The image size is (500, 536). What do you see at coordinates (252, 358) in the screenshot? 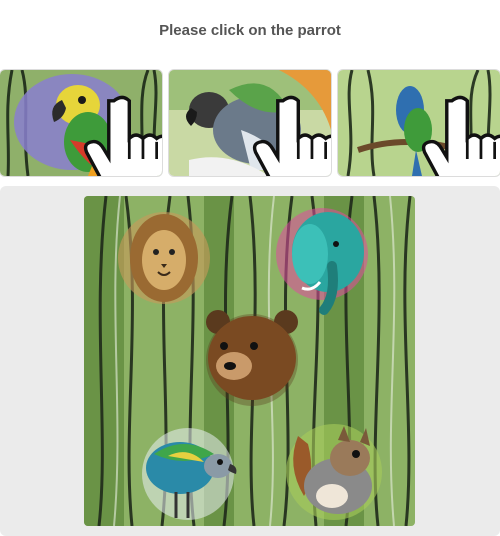
I see `animal-bear` at bounding box center [252, 358].